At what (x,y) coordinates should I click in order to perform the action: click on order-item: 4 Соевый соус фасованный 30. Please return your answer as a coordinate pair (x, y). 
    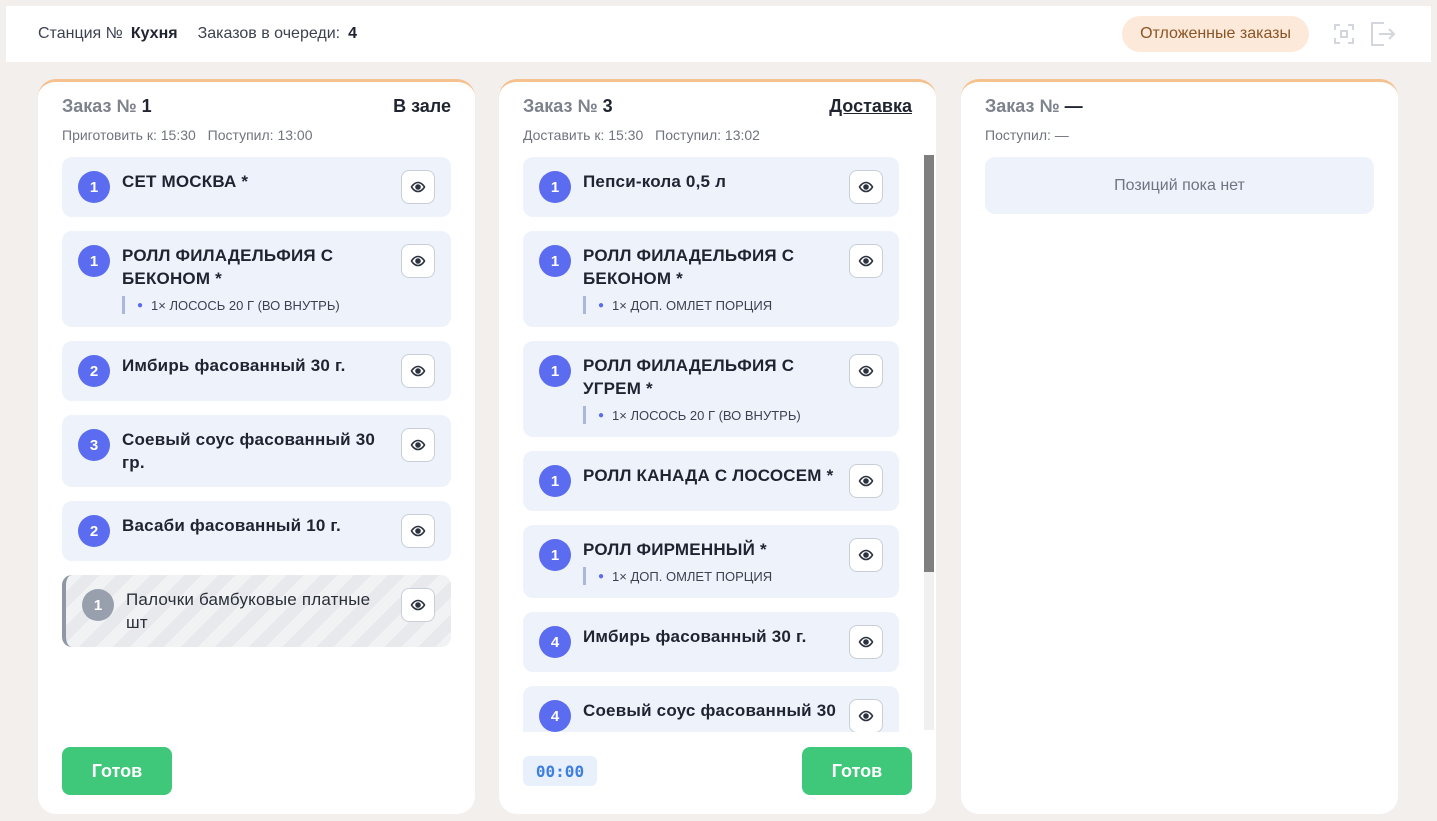
    Looking at the image, I should click on (711, 709).